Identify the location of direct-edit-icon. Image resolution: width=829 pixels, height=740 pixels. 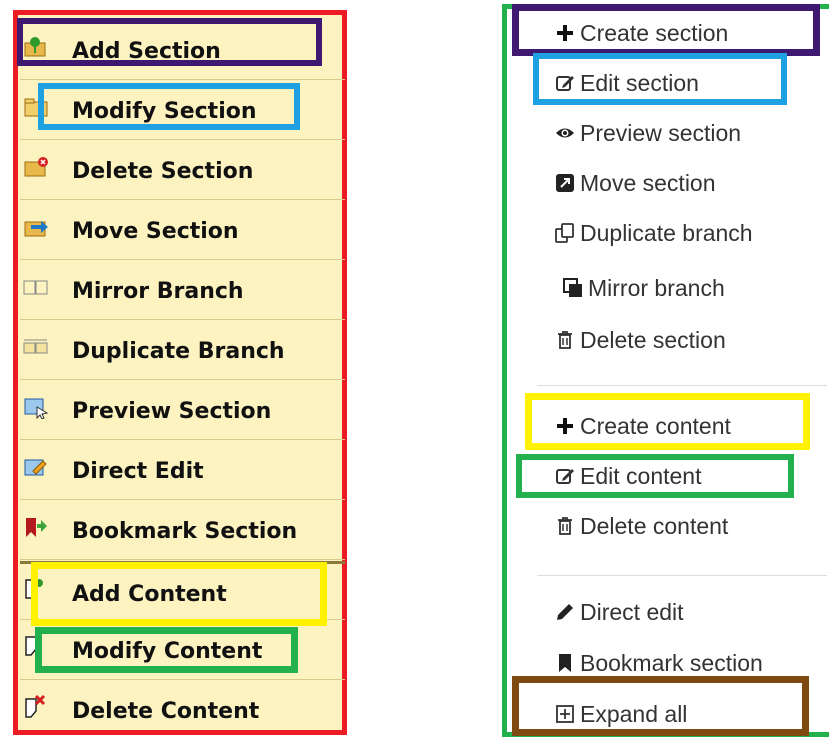
(35, 467).